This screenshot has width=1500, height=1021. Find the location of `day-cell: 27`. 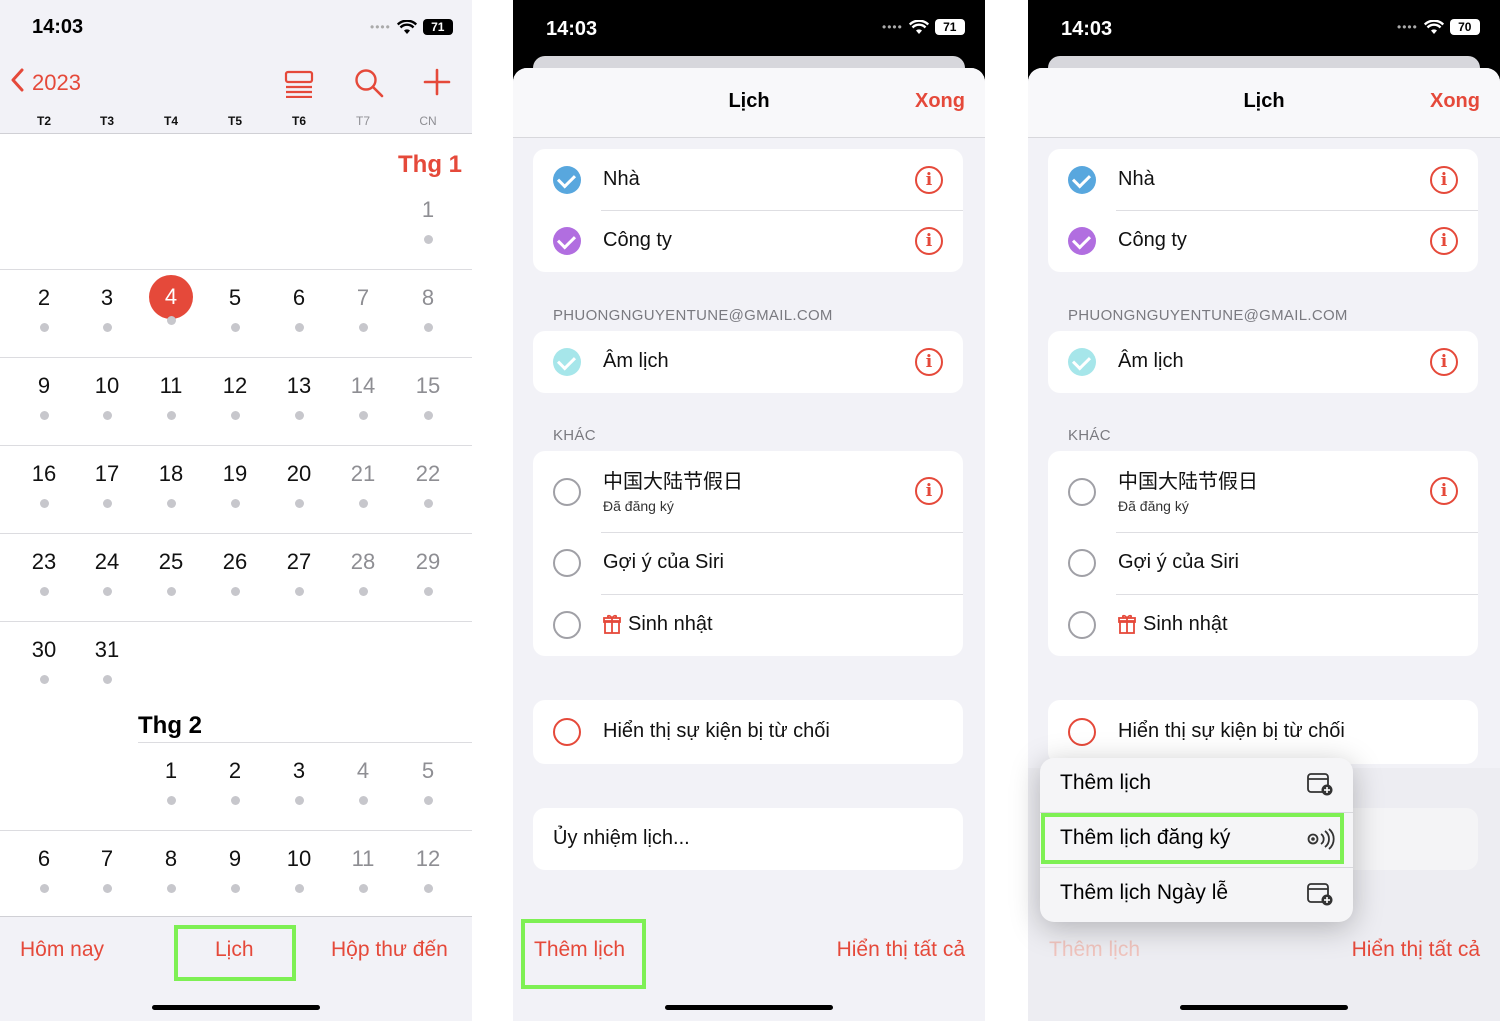

day-cell: 27 is located at coordinates (299, 572).